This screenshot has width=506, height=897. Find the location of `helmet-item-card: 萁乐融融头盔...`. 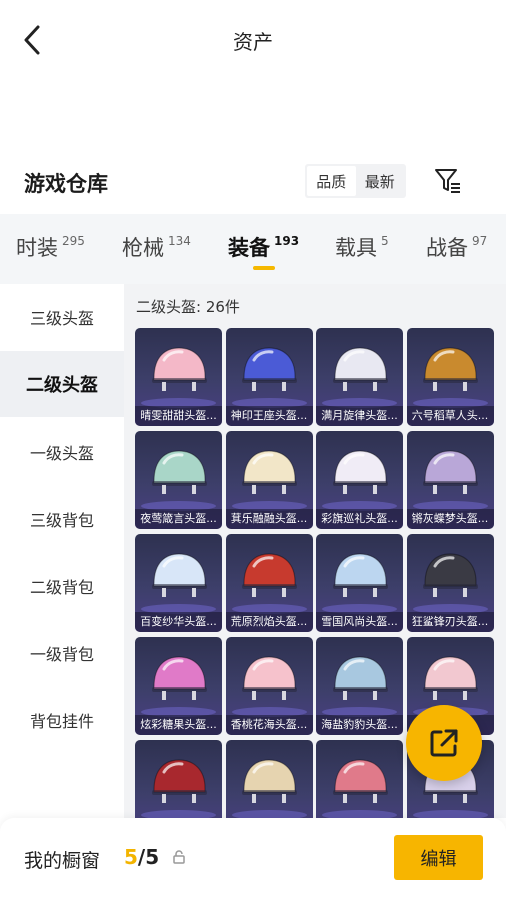

helmet-item-card: 萁乐融融头盔... is located at coordinates (269, 480).